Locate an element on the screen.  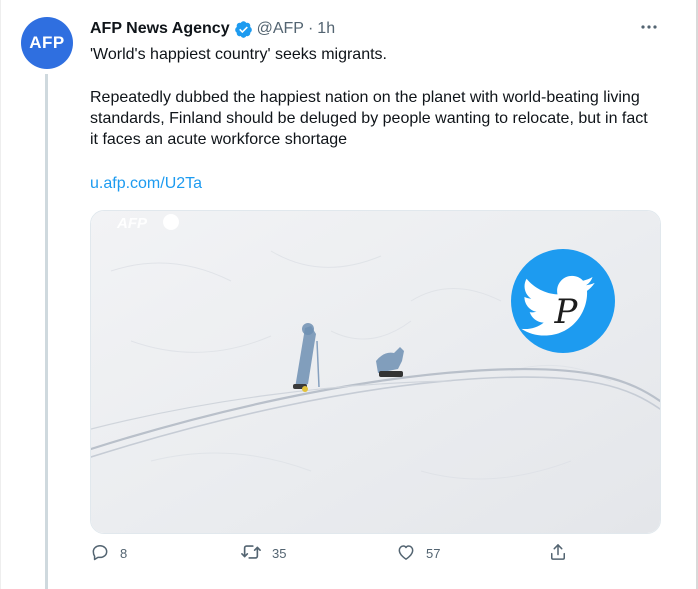
reply-icon is located at coordinates (100, 553).